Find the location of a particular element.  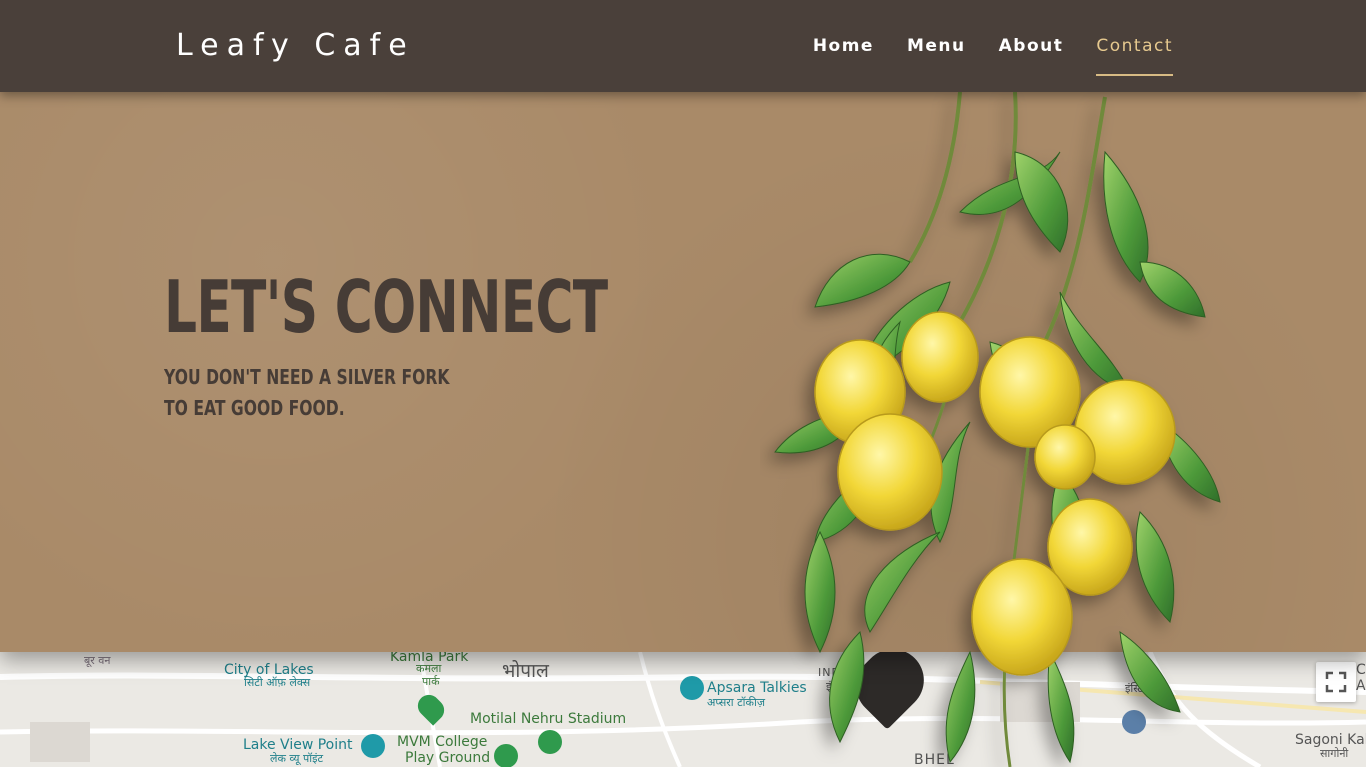

map-label: Cl is located at coordinates (1361, 670).